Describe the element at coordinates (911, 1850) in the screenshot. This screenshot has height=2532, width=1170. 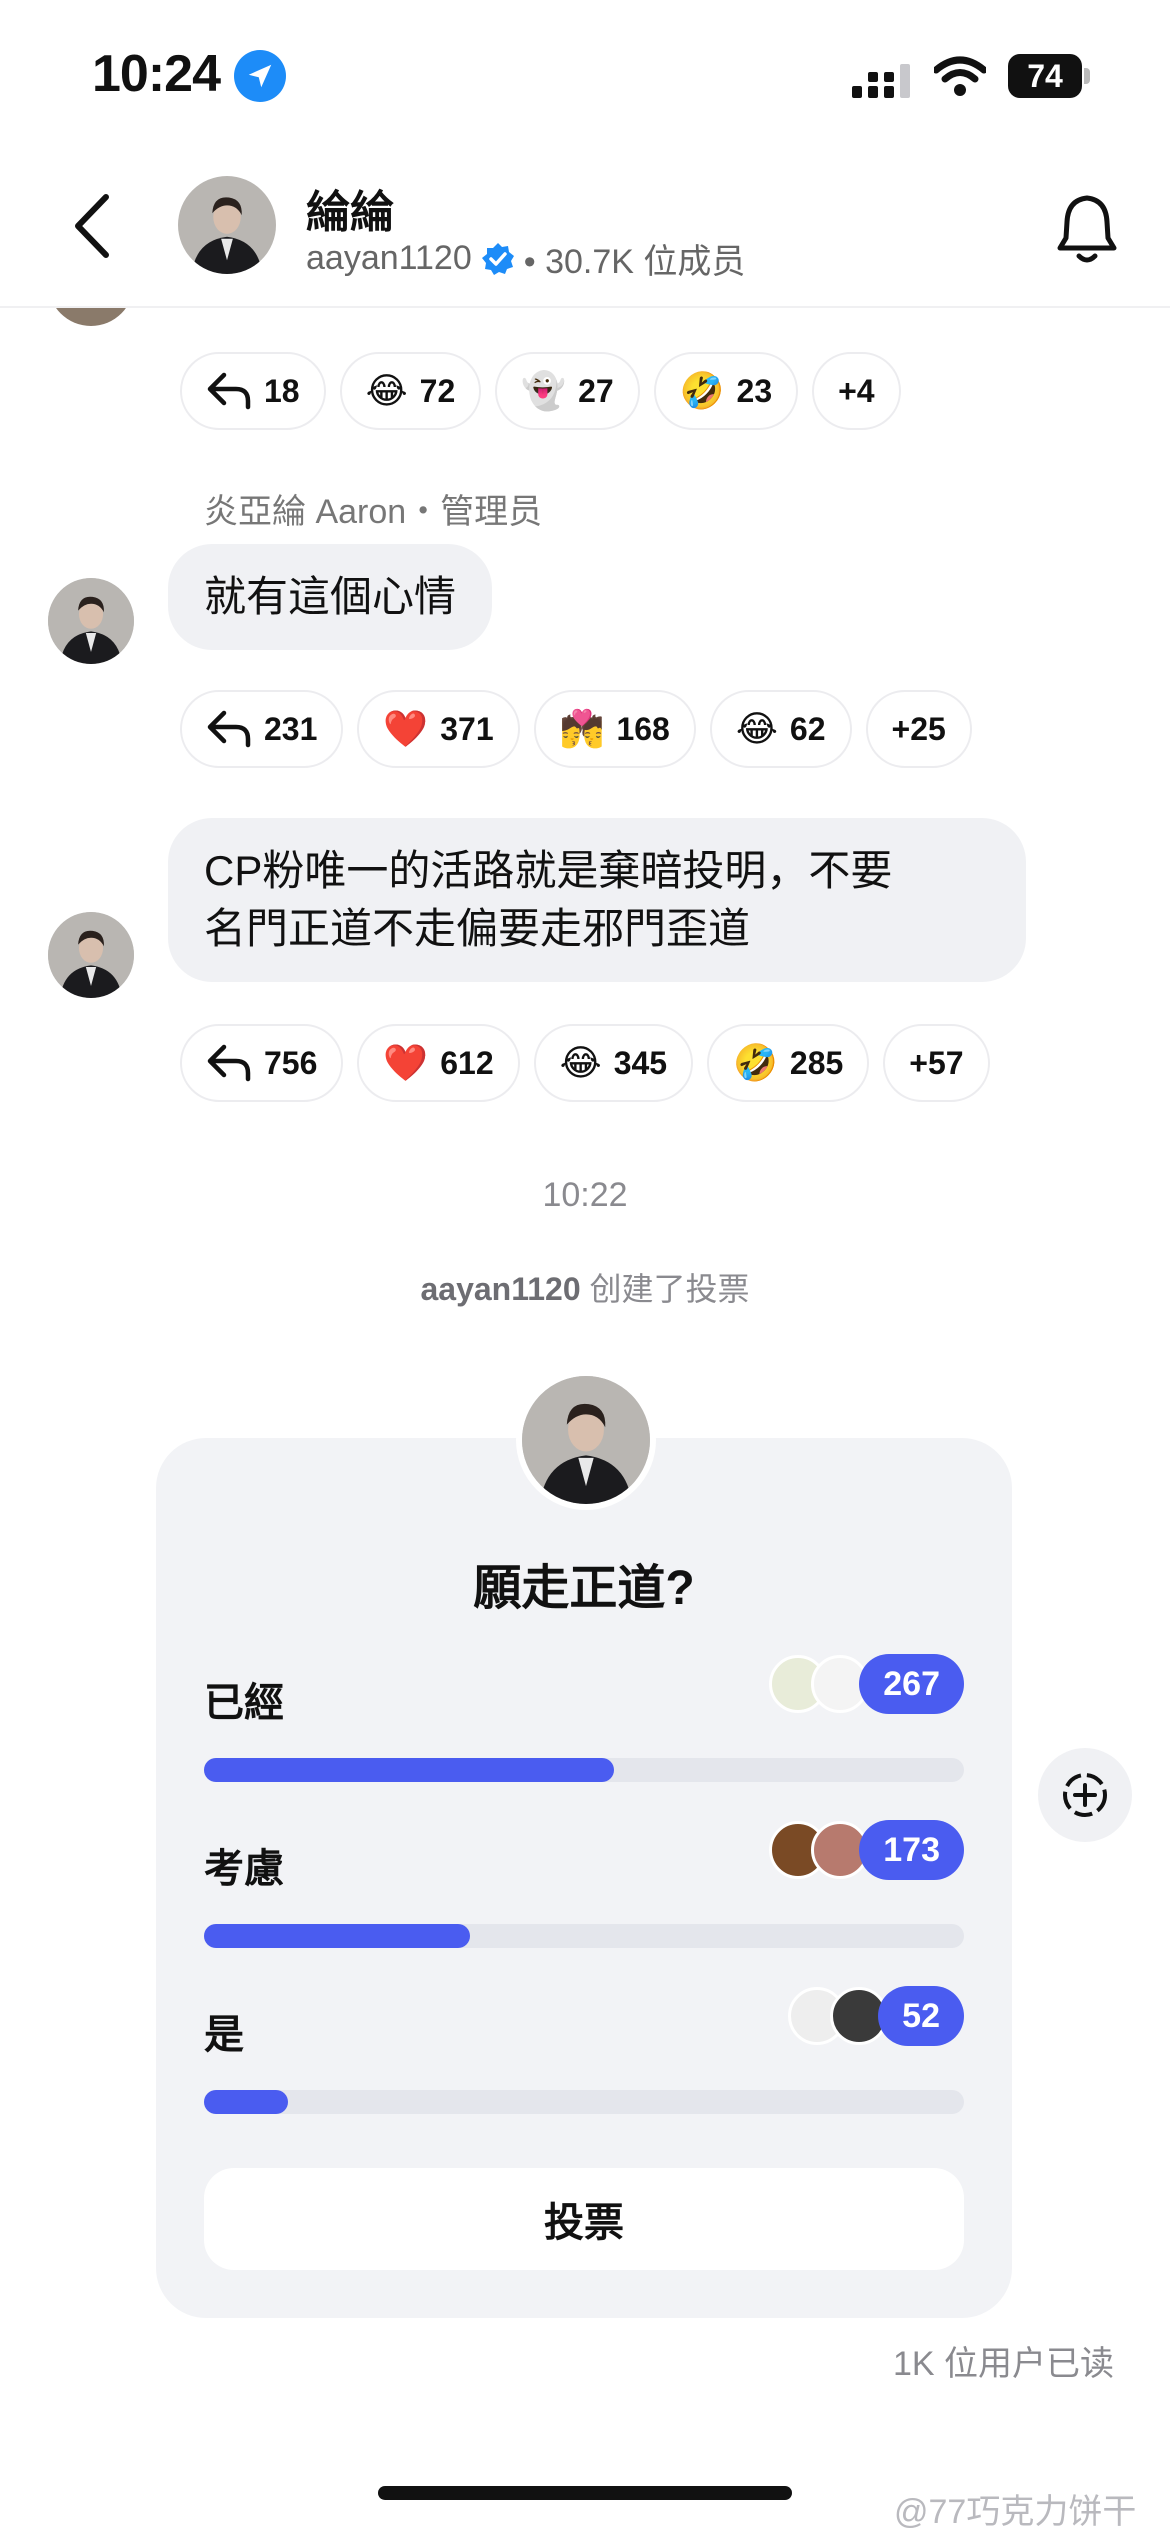
I see `vote-count-badge: 173` at that location.